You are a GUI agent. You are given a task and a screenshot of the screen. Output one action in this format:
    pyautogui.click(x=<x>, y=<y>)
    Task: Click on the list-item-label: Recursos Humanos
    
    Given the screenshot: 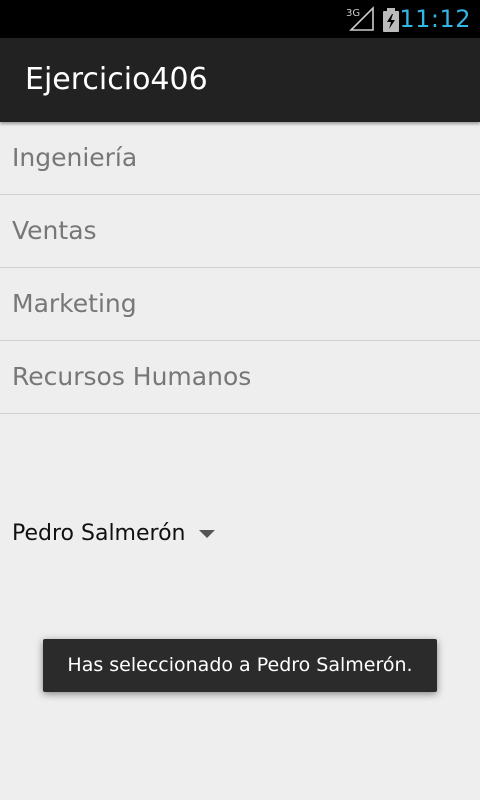 What is the action you would take?
    pyautogui.click(x=132, y=376)
    